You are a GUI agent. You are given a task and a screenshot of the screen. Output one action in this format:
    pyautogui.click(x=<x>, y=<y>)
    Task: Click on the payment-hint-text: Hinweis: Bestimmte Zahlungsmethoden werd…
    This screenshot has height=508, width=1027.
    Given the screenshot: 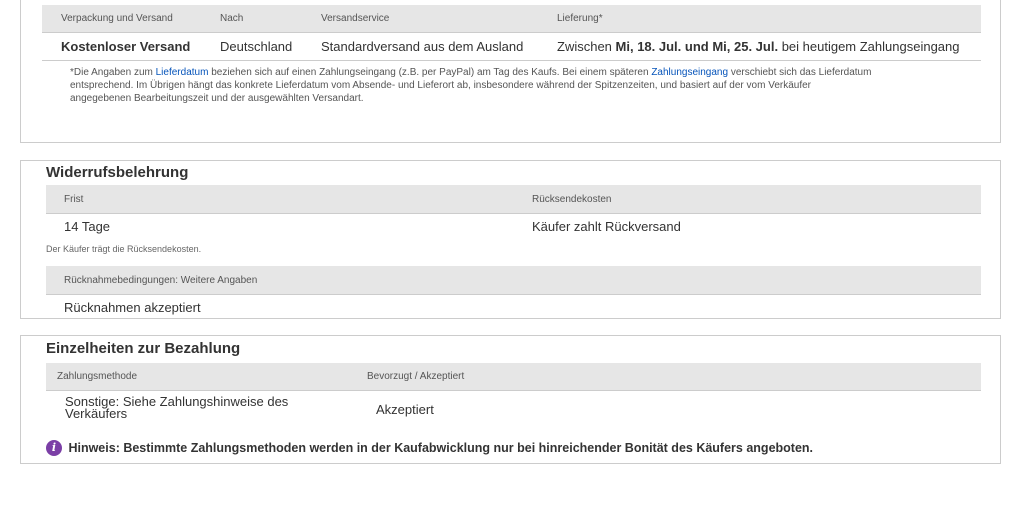 What is the action you would take?
    pyautogui.click(x=441, y=447)
    